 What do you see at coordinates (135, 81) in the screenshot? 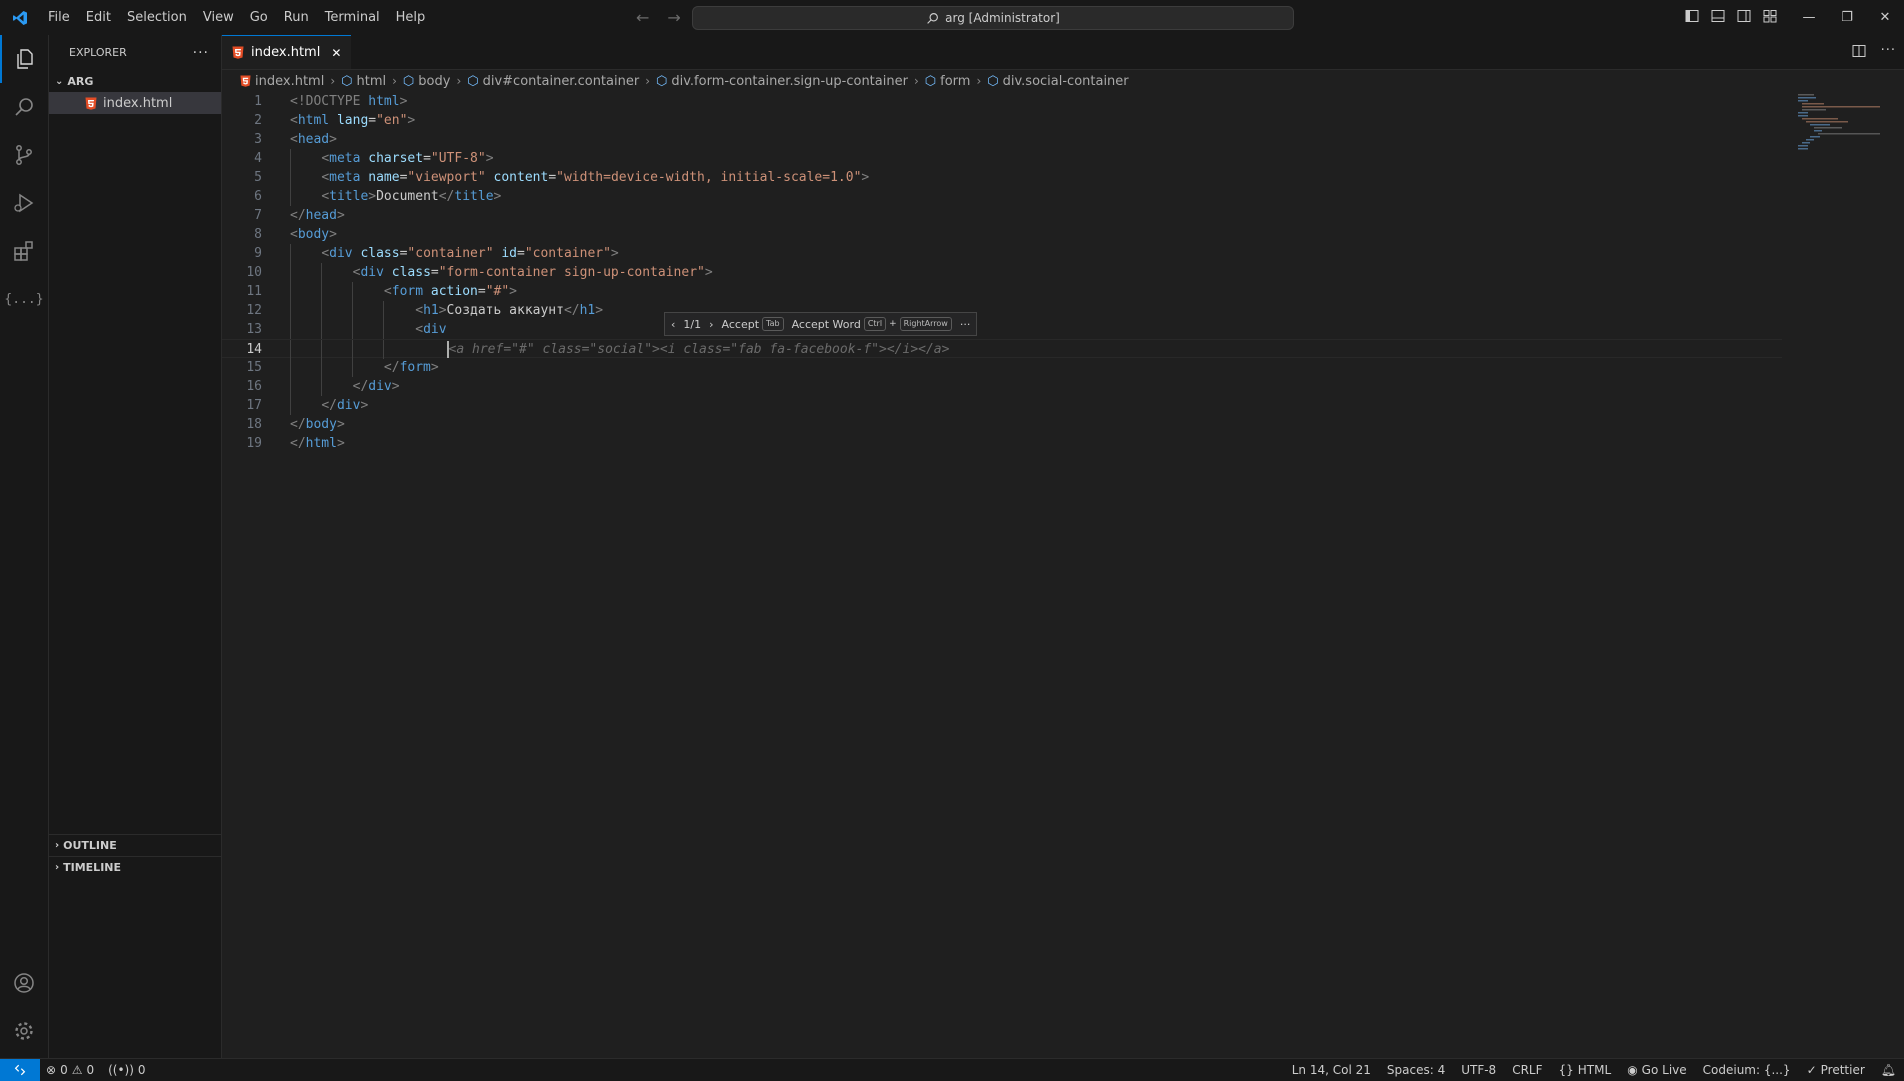
I see `folder-arg: ⌄ ARG` at bounding box center [135, 81].